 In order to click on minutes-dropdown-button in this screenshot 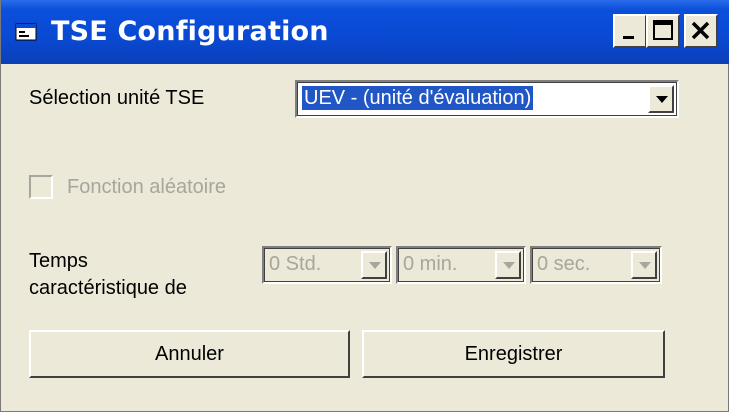, I will do `click(508, 265)`.